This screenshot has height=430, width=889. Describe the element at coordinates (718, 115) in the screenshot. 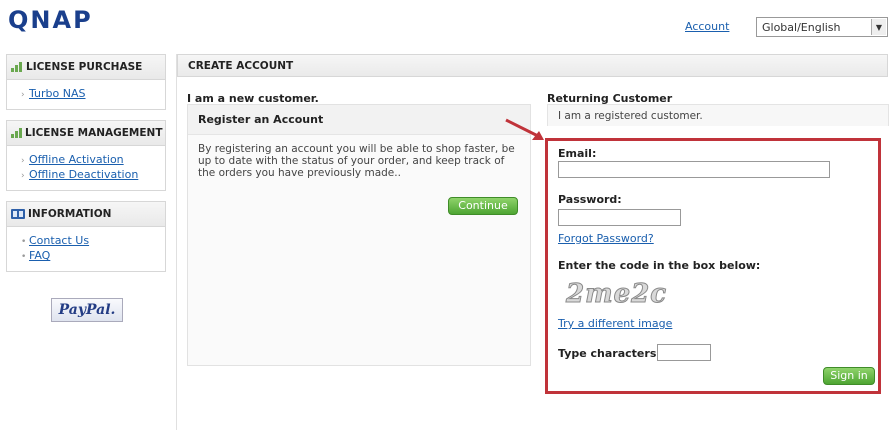

I see `returning-subtitle: I am a registered customer.` at that location.